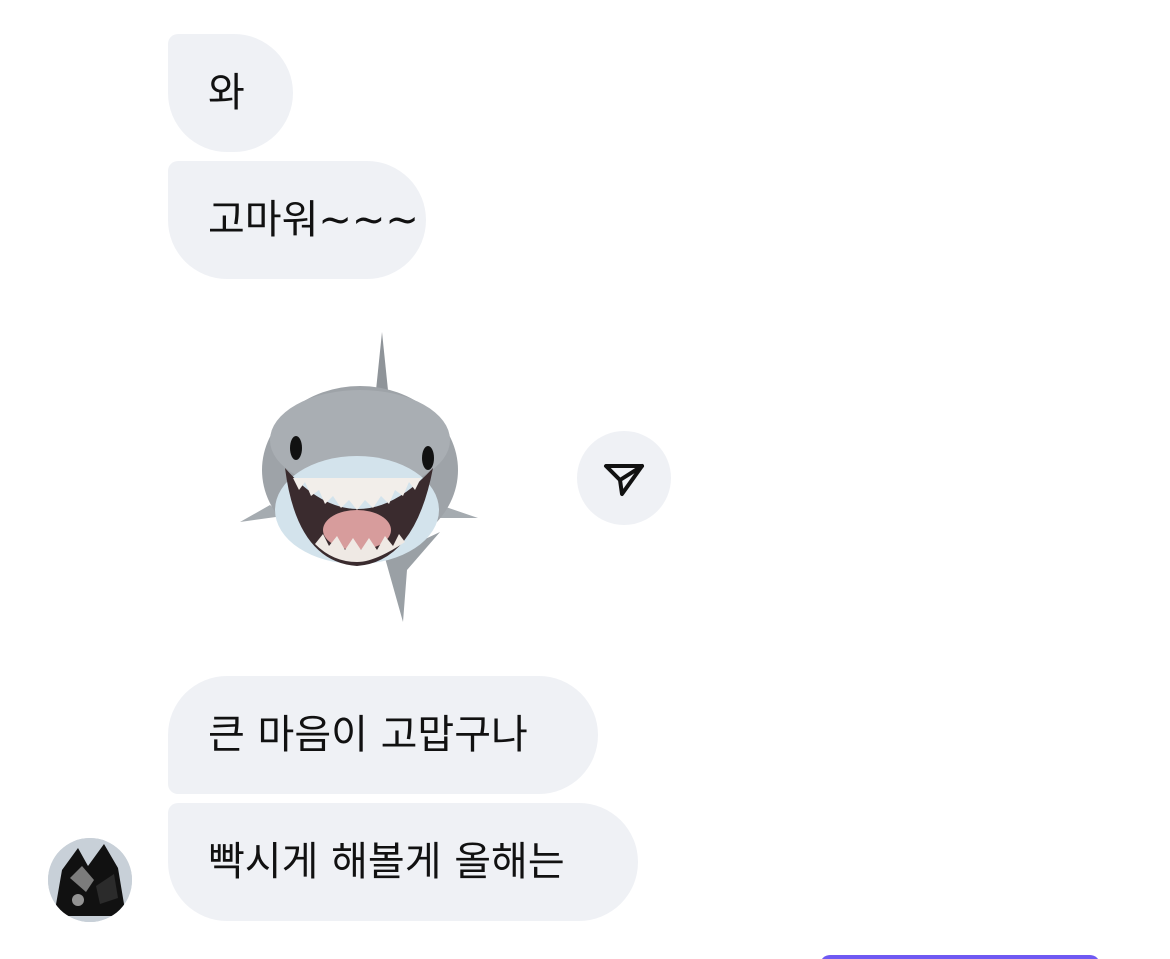  What do you see at coordinates (368, 735) in the screenshot?
I see `message-text: 큰 마음이 고맙구나` at bounding box center [368, 735].